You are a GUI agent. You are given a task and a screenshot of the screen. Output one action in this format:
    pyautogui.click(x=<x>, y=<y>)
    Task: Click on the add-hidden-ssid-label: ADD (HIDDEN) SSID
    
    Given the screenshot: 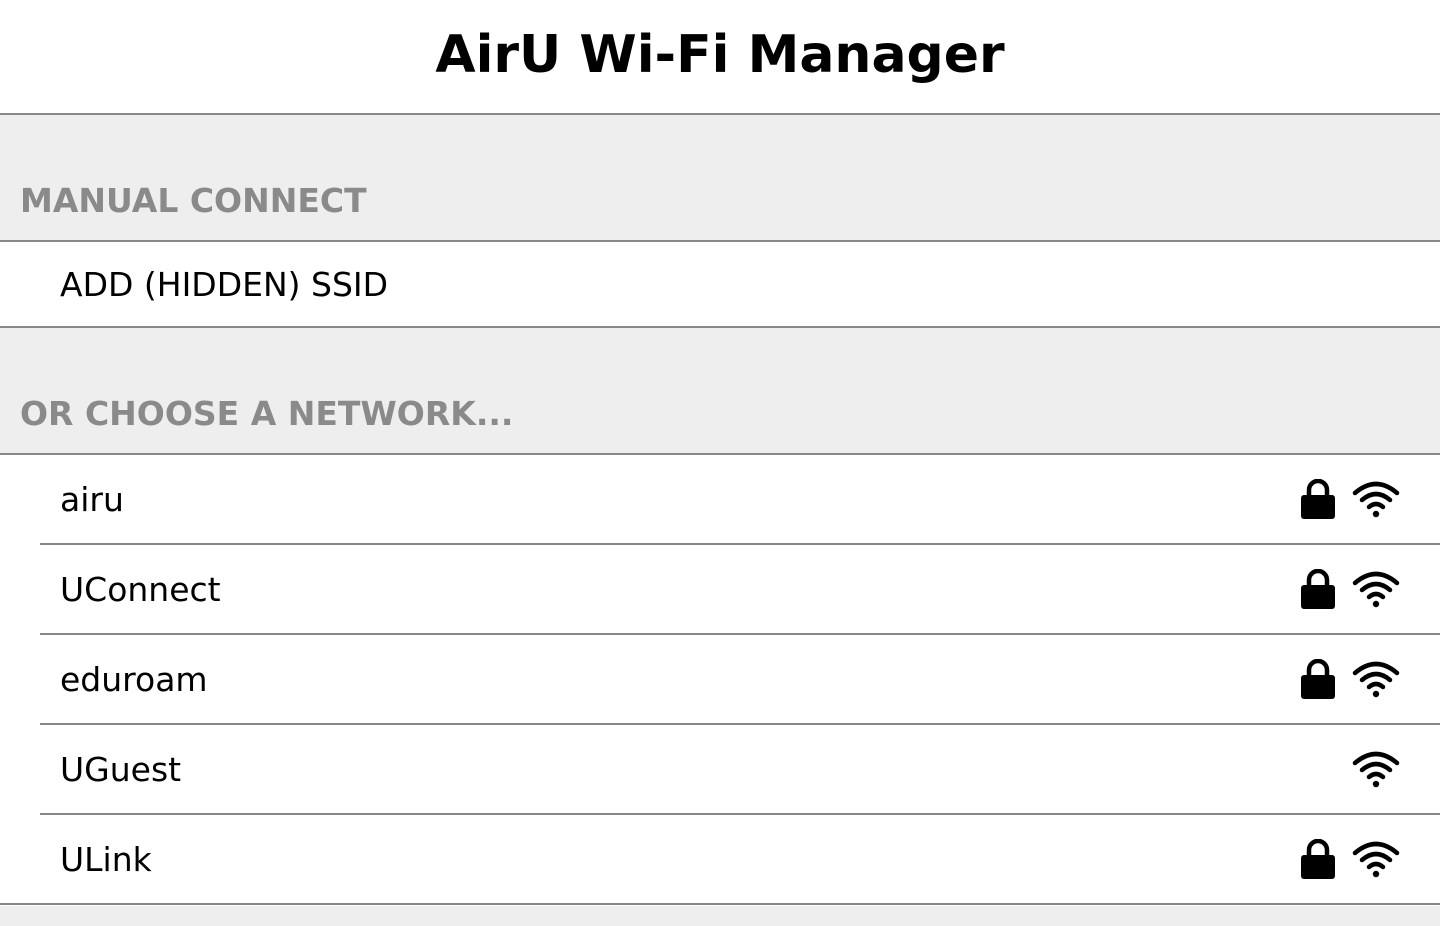 What is the action you would take?
    pyautogui.click(x=224, y=284)
    